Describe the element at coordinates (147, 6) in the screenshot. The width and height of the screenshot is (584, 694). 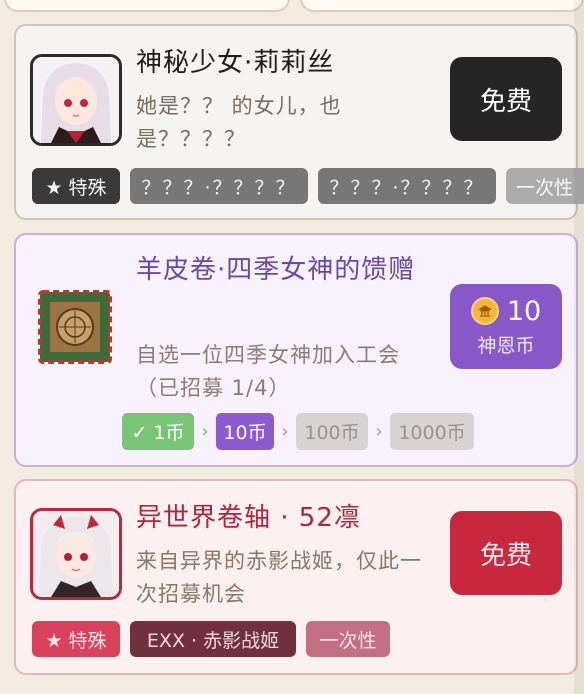
I see `previous-card-stub-left` at that location.